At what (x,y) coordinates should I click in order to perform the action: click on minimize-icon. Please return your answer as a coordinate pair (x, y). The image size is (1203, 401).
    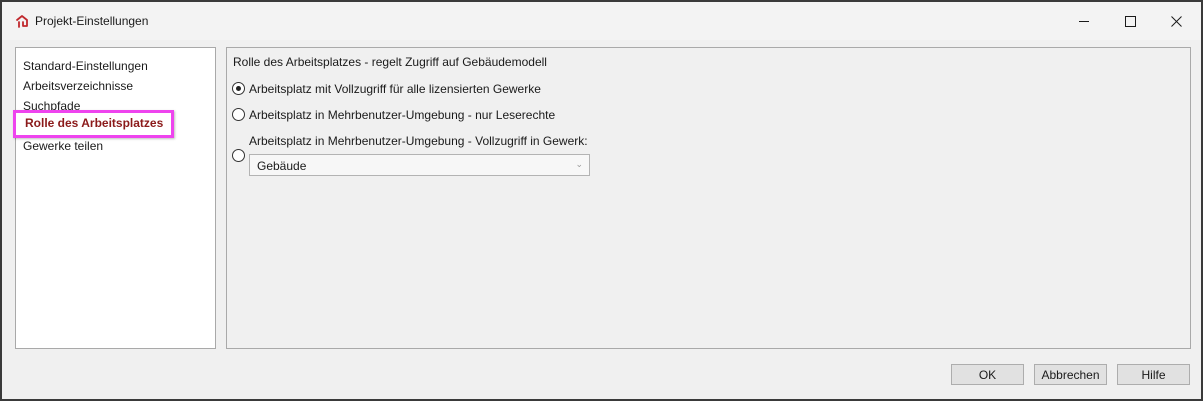
    Looking at the image, I should click on (1083, 21).